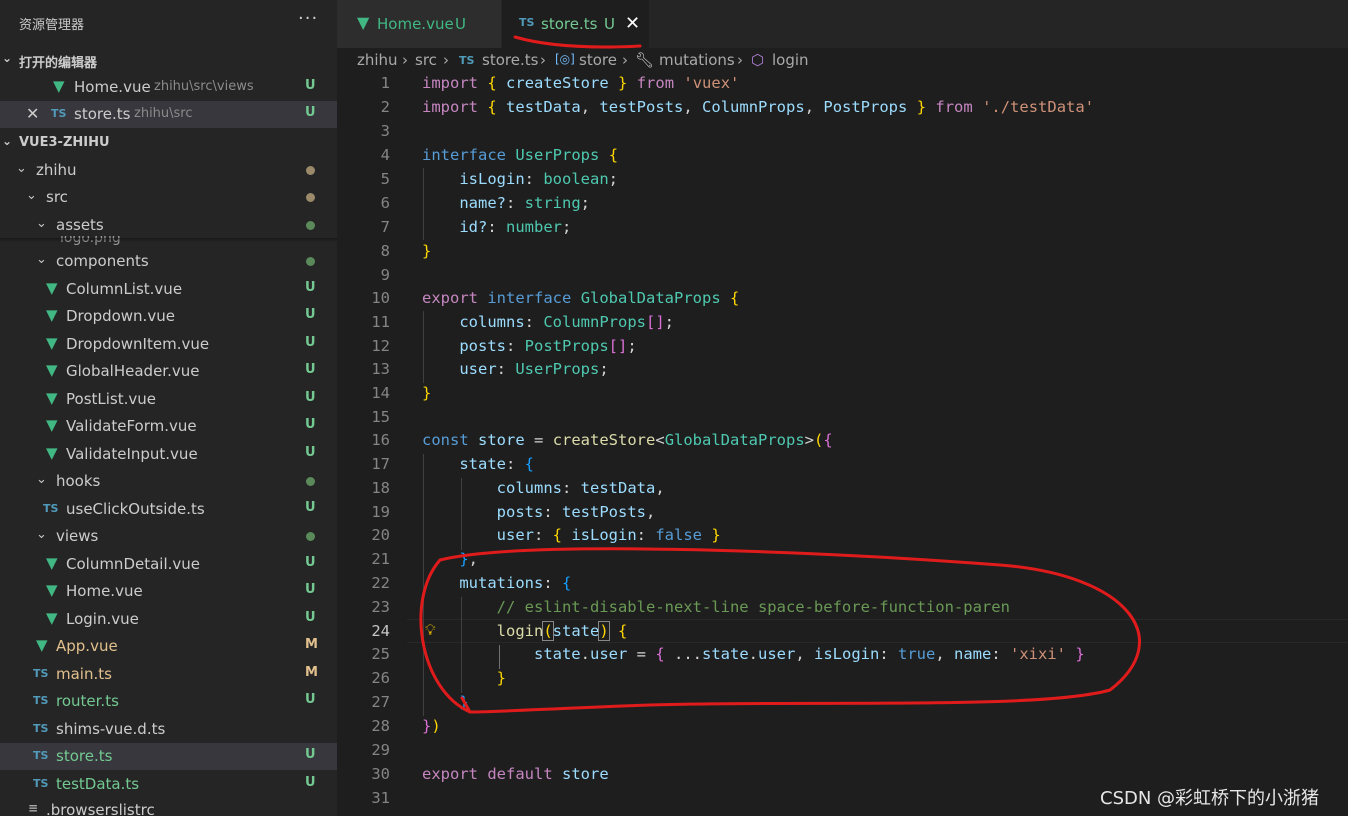  I want to click on code-line: name?: string;, so click(525, 203).